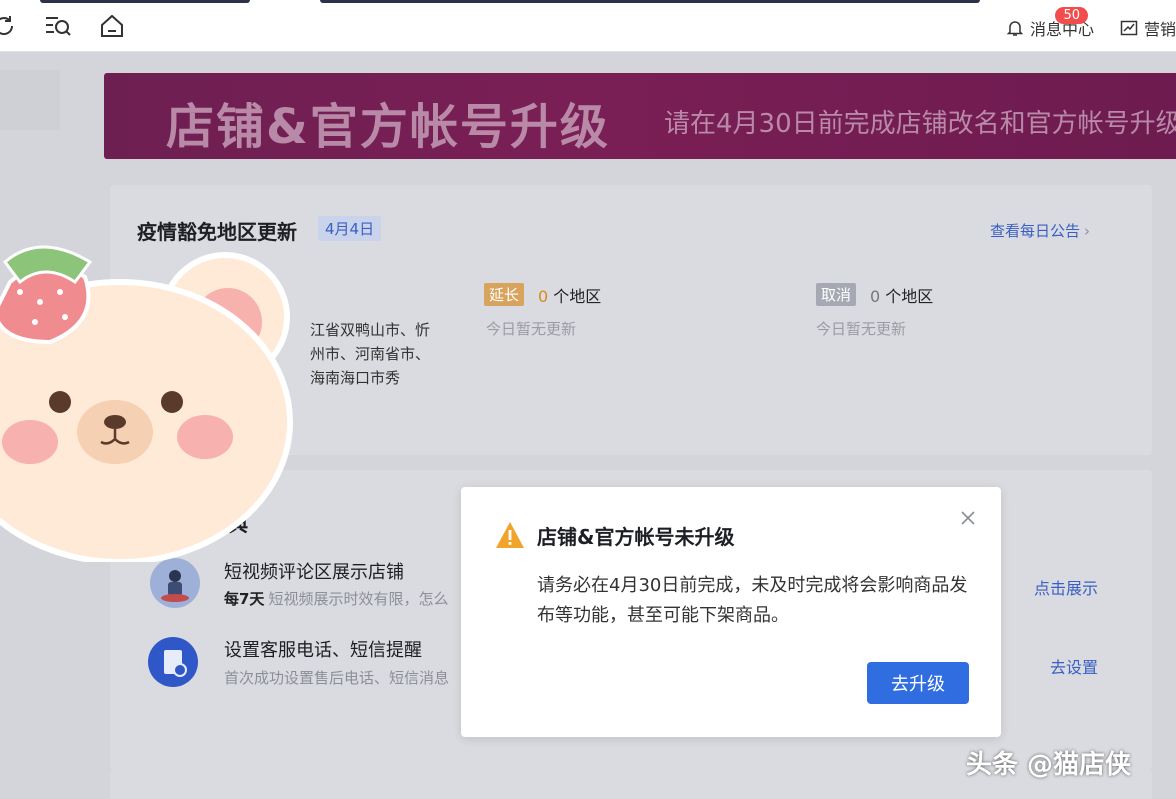 The width and height of the screenshot is (1176, 799). What do you see at coordinates (588, 26) in the screenshot?
I see `top-toolbar: 消息中心 50 营销` at bounding box center [588, 26].